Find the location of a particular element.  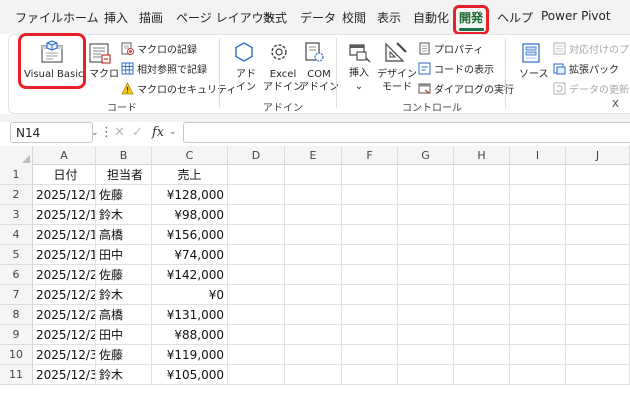

view-code-button: コードの表示 is located at coordinates (456, 68).